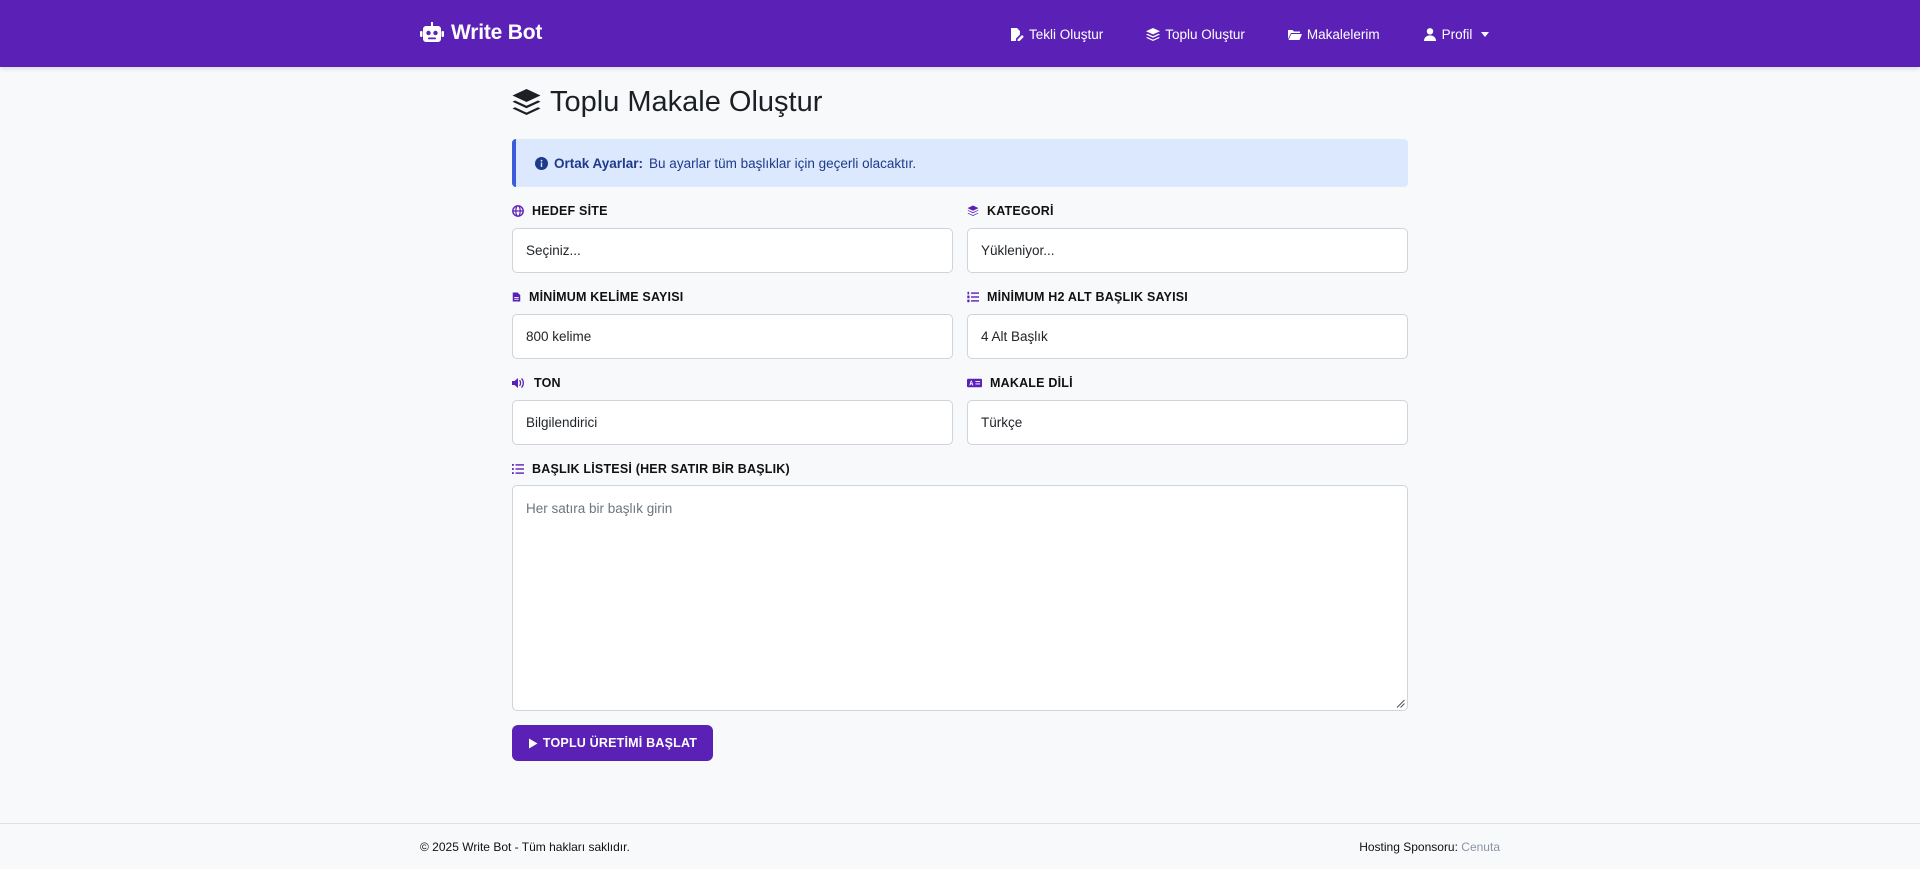  Describe the element at coordinates (1020, 383) in the screenshot. I see `language-label: MAKALE DİLİ` at that location.